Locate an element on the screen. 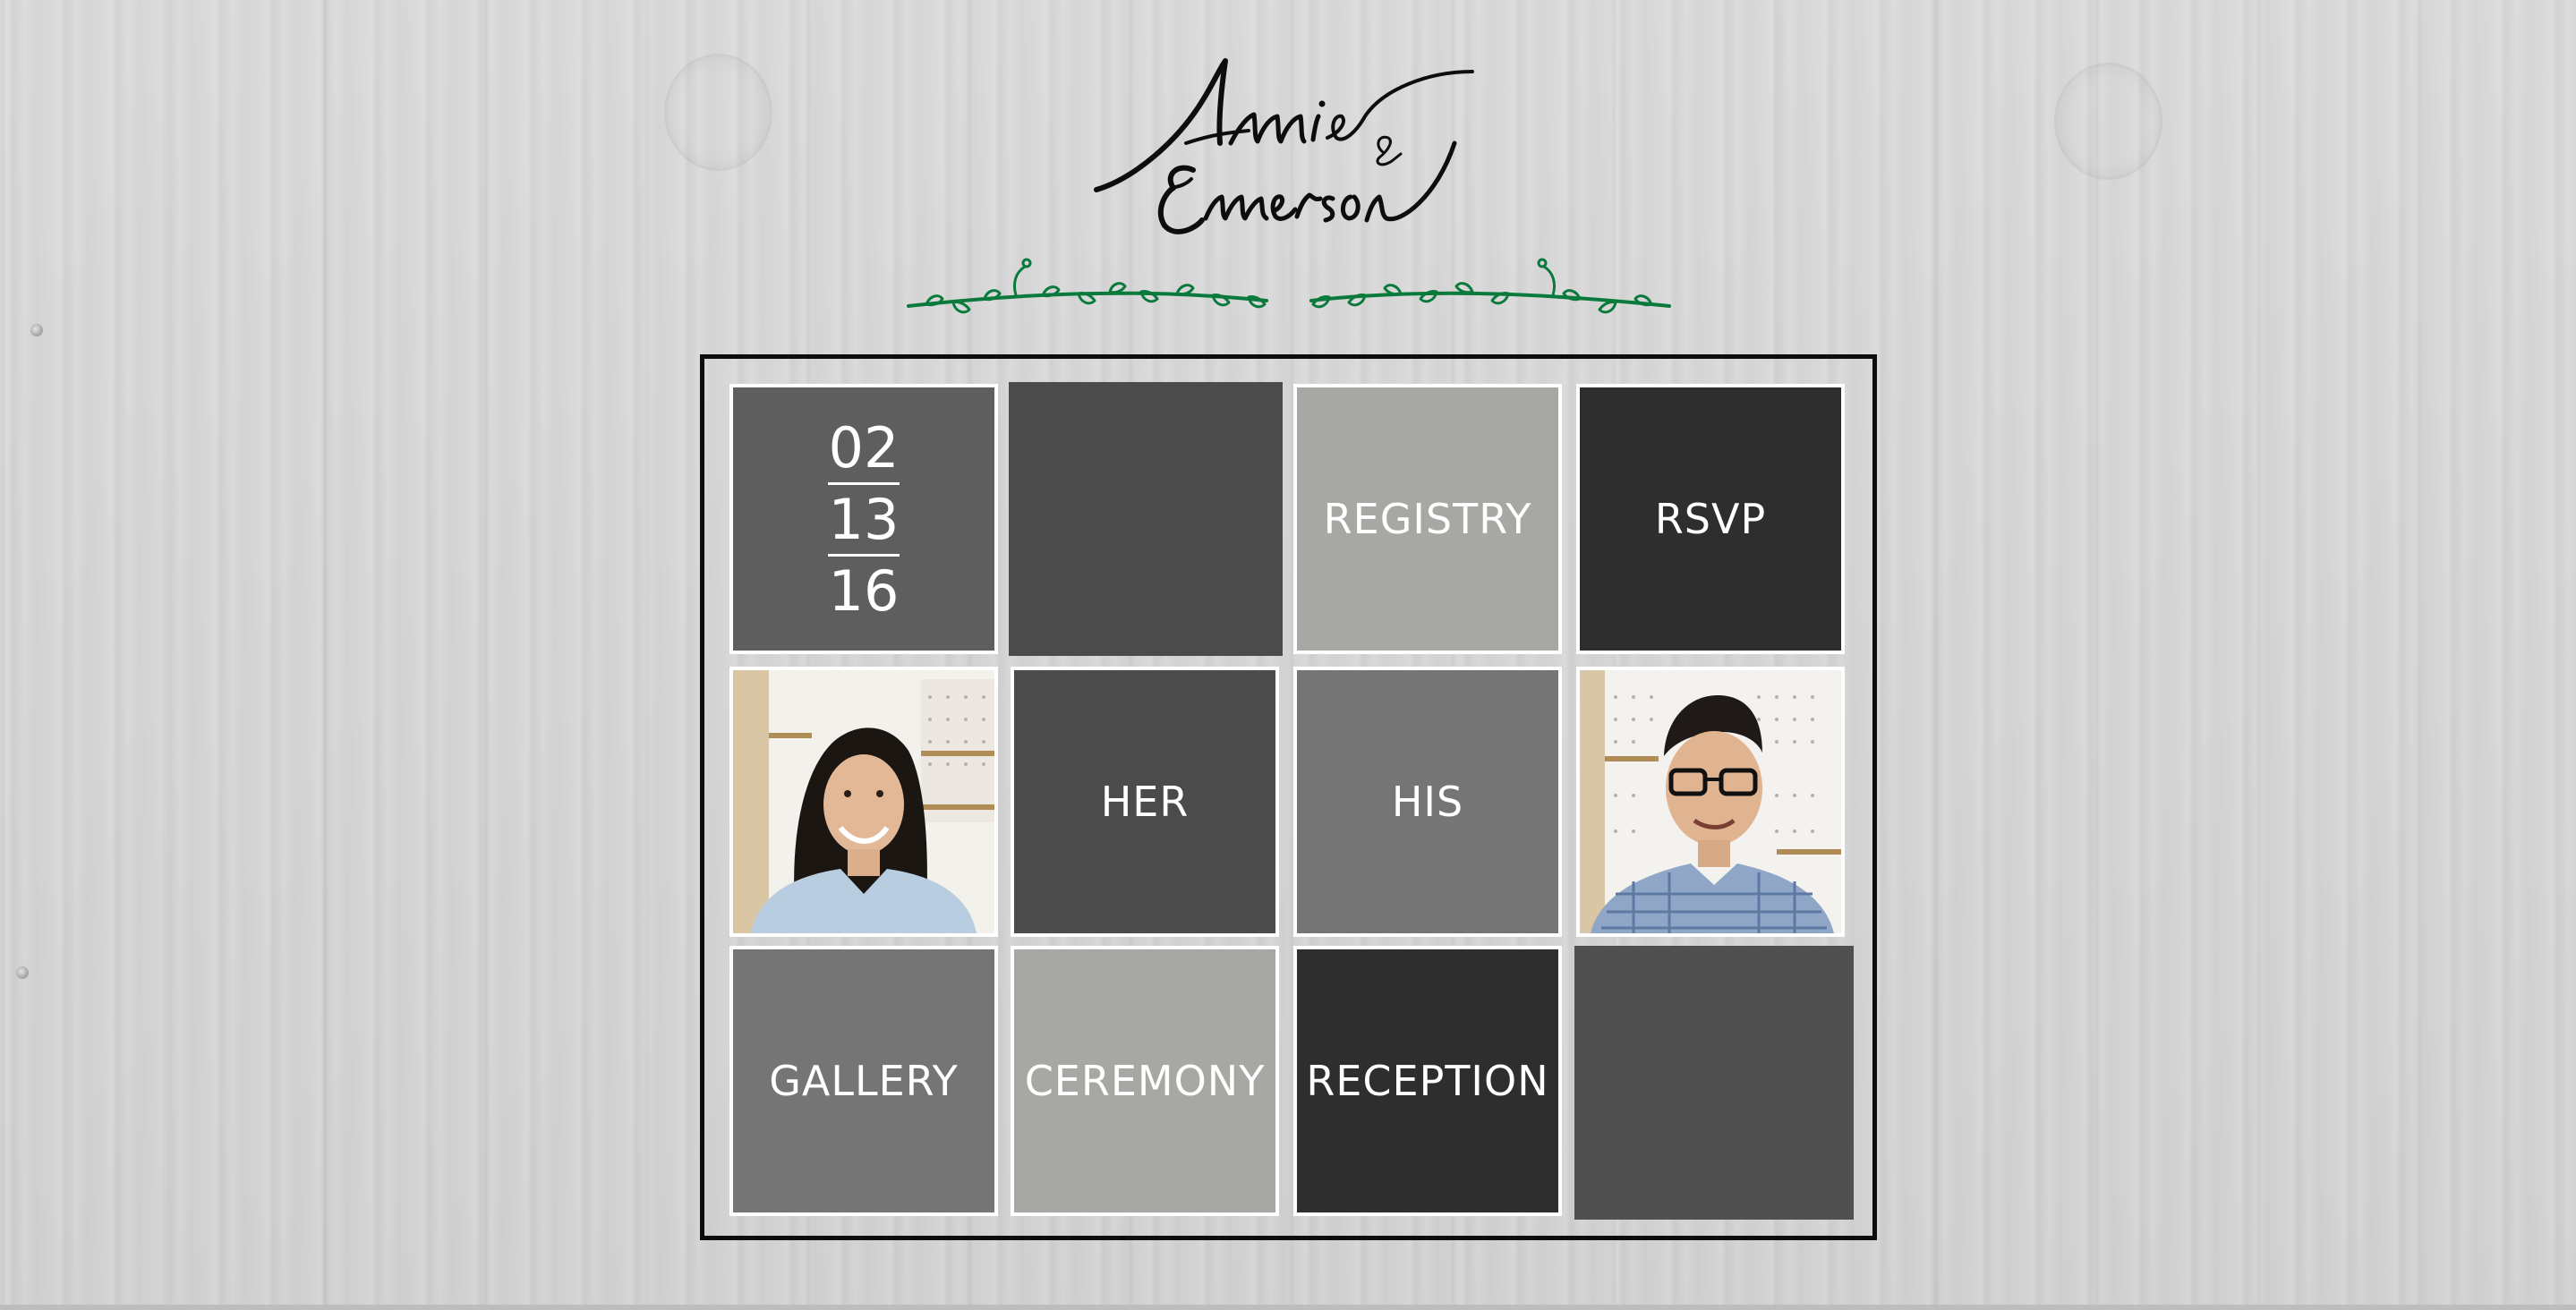 The width and height of the screenshot is (2576, 1310). ceremony-tile: CEREMONY is located at coordinates (1145, 1081).